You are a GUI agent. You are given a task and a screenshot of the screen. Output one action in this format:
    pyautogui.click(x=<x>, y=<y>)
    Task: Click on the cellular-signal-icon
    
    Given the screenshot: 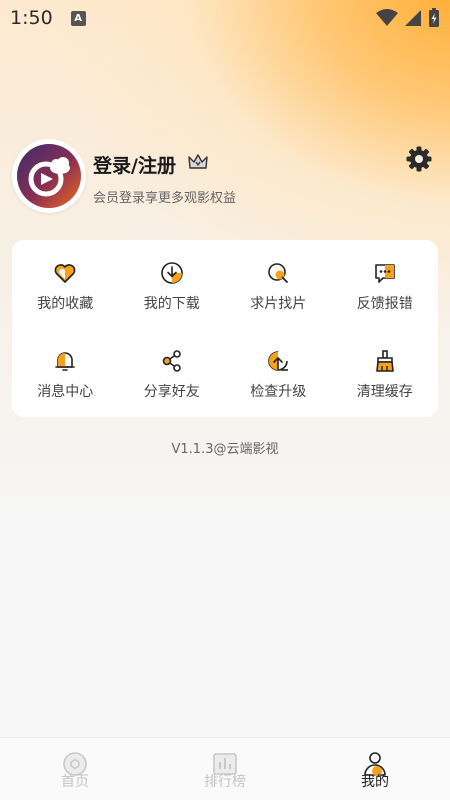 What is the action you would take?
    pyautogui.click(x=413, y=18)
    